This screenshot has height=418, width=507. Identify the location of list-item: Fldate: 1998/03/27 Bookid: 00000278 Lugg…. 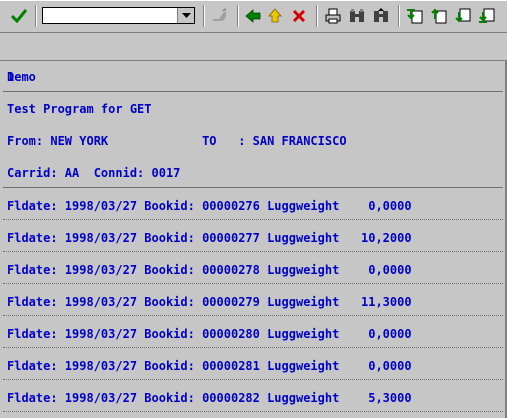
(209, 270).